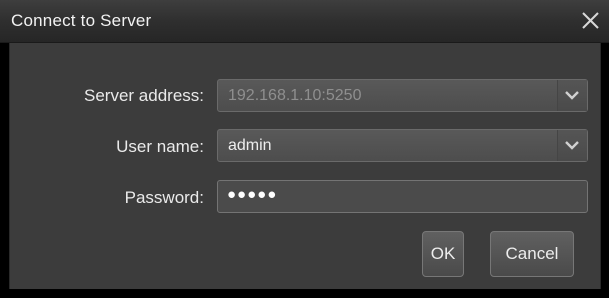 This screenshot has width=609, height=298. What do you see at coordinates (304, 21) in the screenshot?
I see `title-bar: Connect to Server` at bounding box center [304, 21].